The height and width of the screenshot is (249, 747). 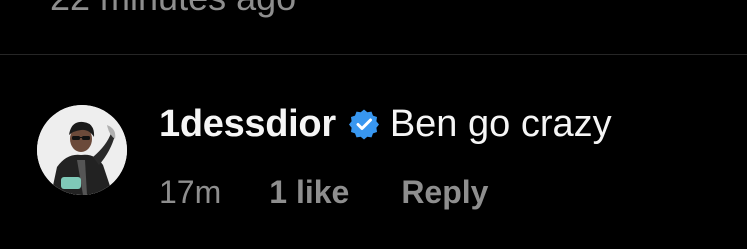 I want to click on reply-button: Reply, so click(x=444, y=192).